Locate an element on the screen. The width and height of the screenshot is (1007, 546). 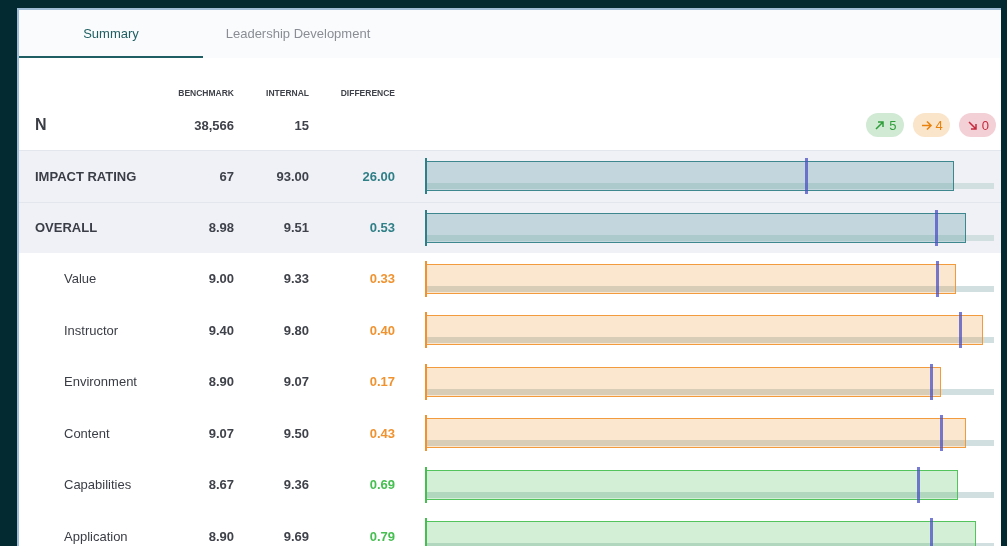
table-cell-text: 0.40 is located at coordinates (381, 330).